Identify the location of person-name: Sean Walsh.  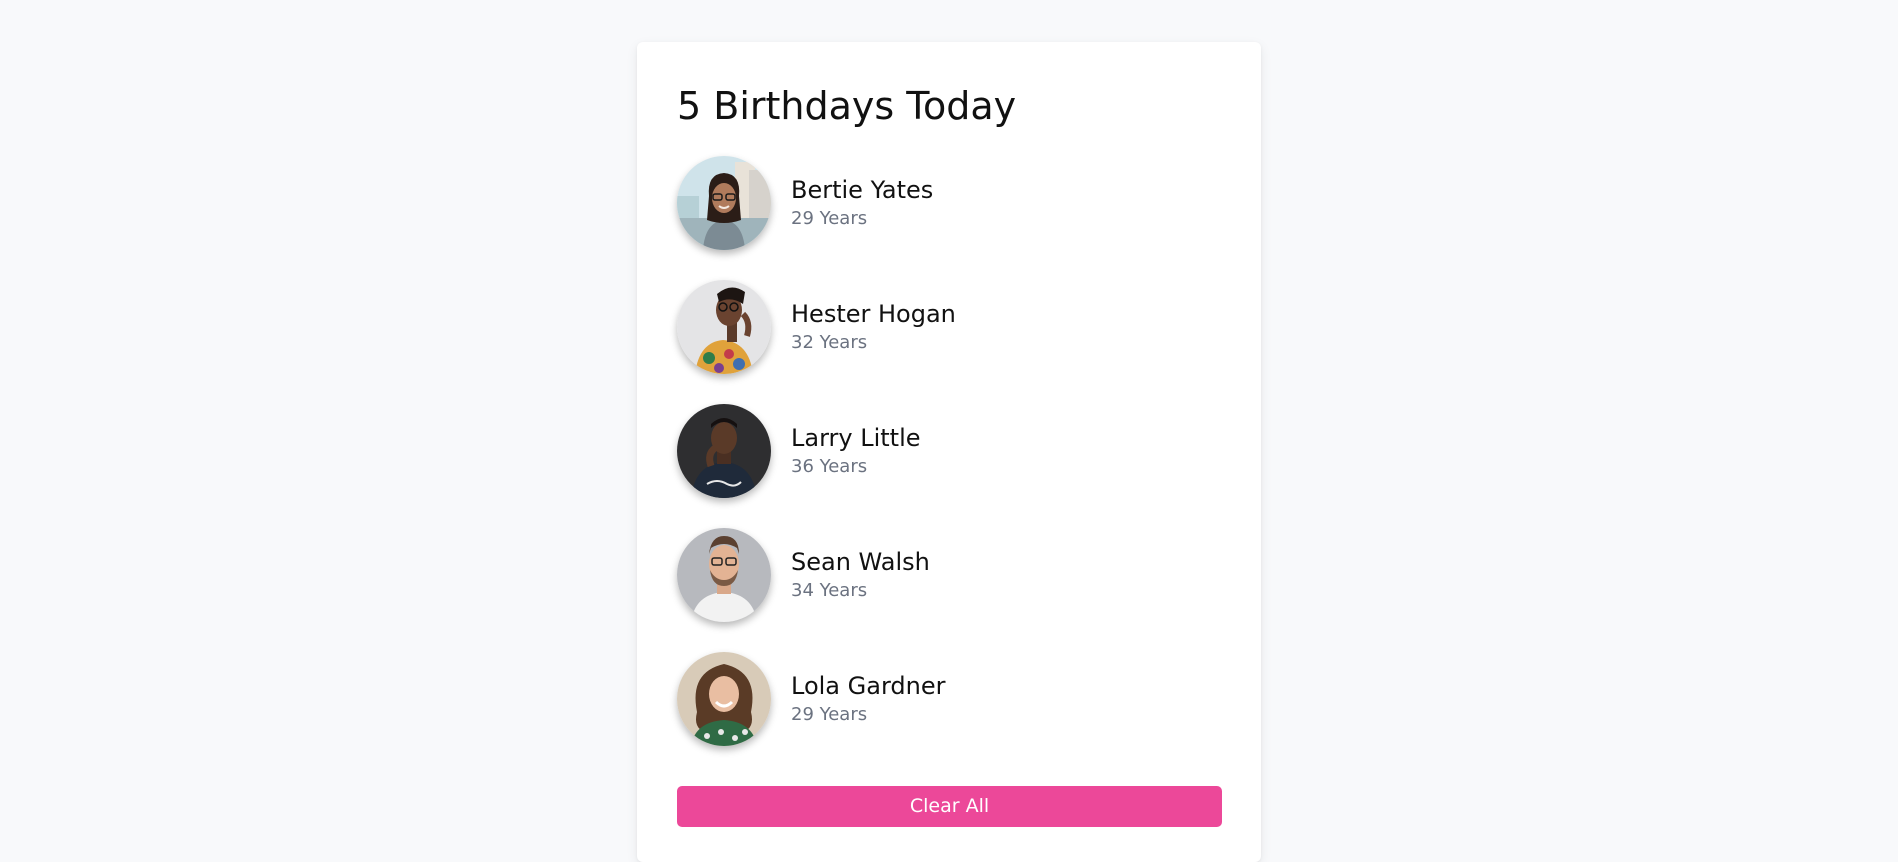
(860, 562).